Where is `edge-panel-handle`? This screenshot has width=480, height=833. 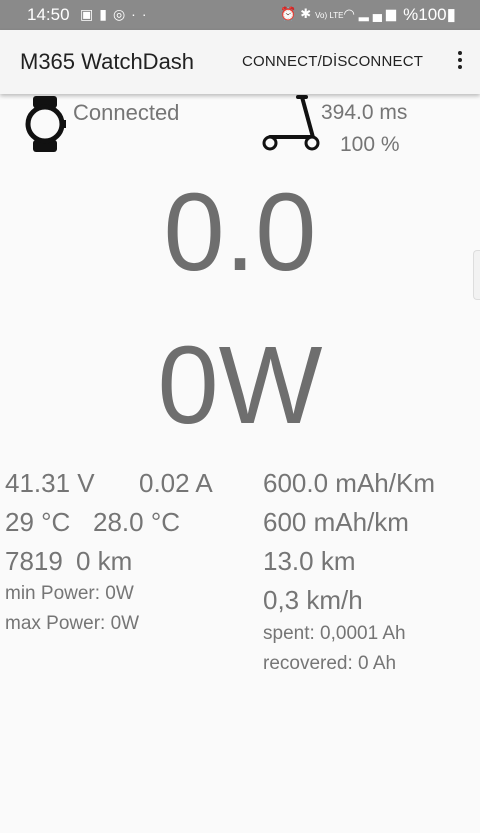 edge-panel-handle is located at coordinates (476, 275).